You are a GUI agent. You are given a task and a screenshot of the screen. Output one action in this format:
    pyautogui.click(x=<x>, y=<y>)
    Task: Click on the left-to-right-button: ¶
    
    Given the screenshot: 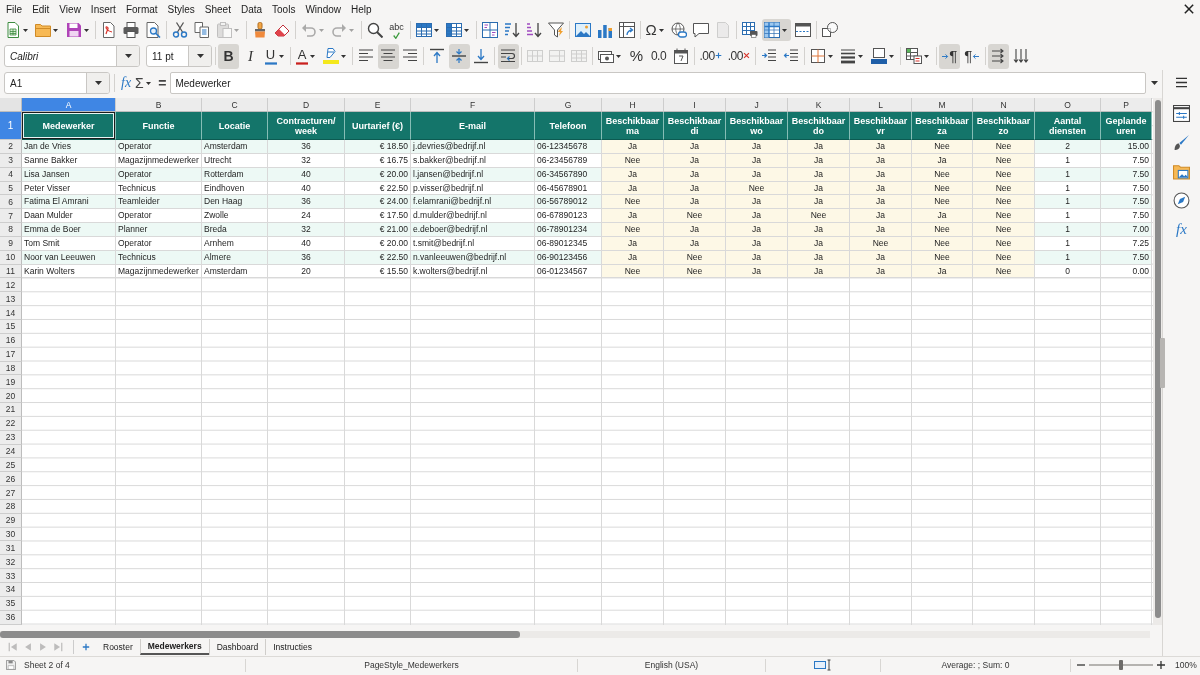 What is the action you would take?
    pyautogui.click(x=950, y=56)
    